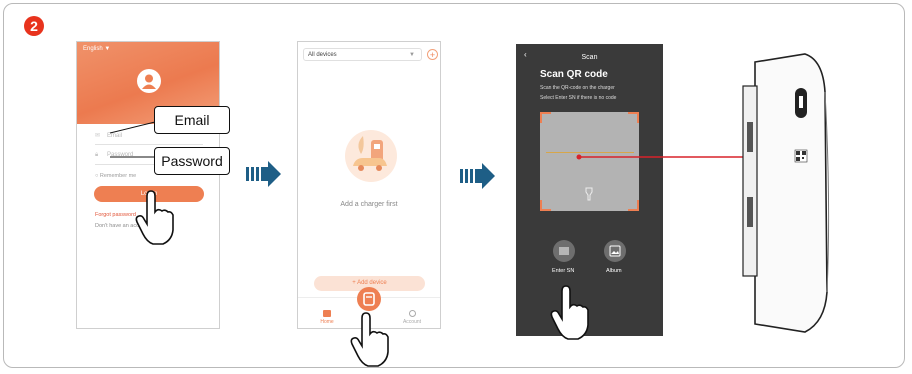  Describe the element at coordinates (578, 98) in the screenshot. I see `scan-hint-2: Select Enter SN if there is no code` at that location.